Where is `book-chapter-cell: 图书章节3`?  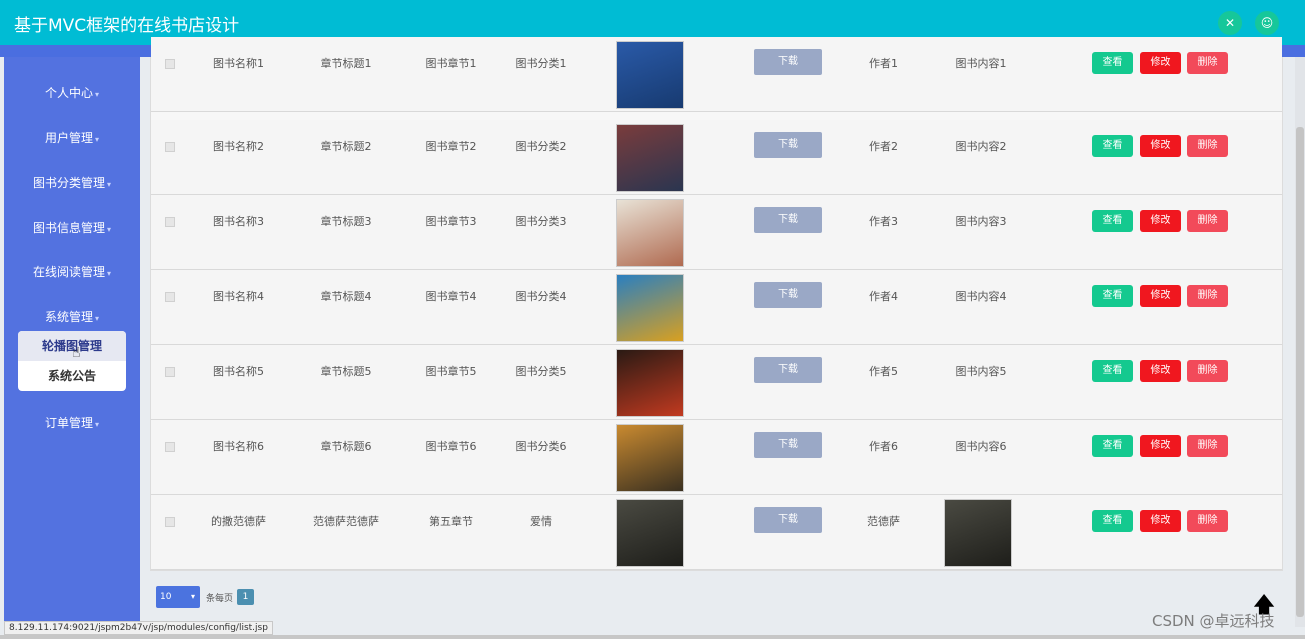
book-chapter-cell: 图书章节3 is located at coordinates (451, 221).